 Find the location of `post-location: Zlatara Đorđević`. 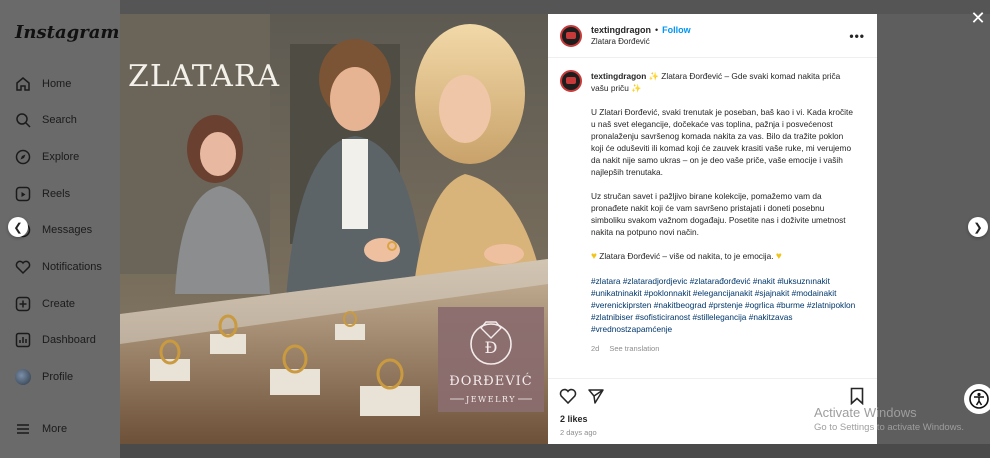

post-location: Zlatara Đorđević is located at coordinates (641, 41).